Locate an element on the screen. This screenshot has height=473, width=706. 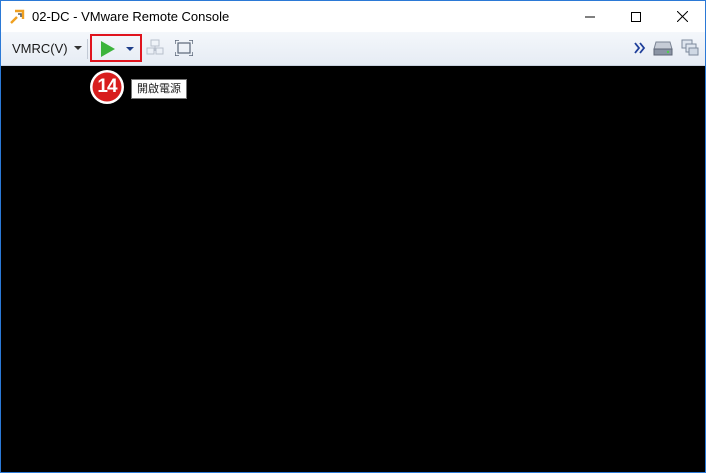
title-bar: 02-DC - VMware Remote Console is located at coordinates (353, 16).